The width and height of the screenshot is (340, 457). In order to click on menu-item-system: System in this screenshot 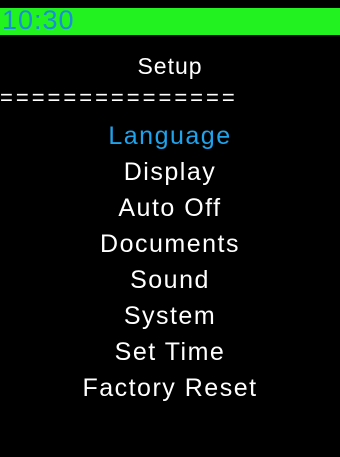, I will do `click(170, 316)`.